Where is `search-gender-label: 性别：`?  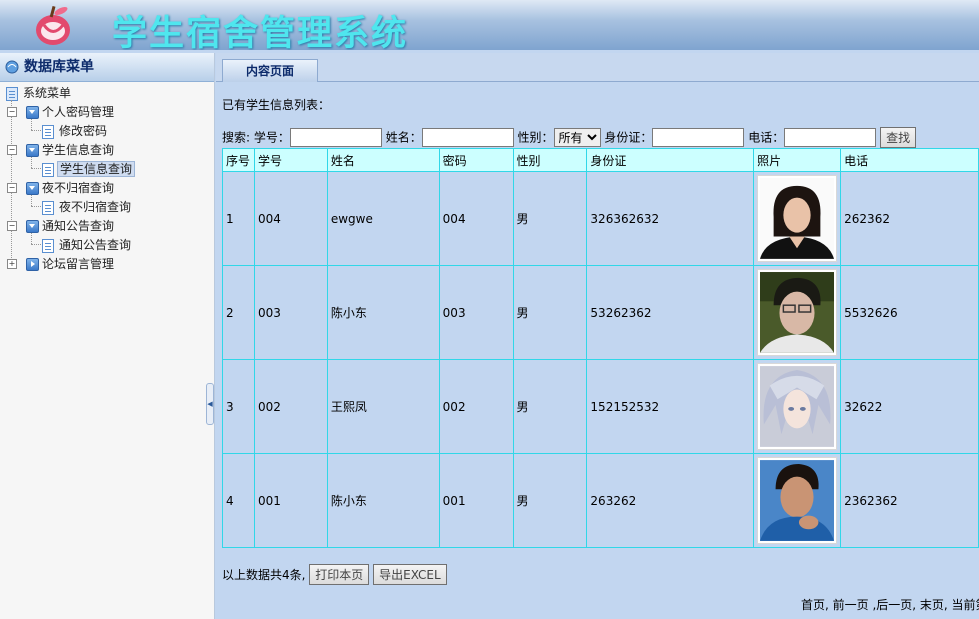
search-gender-label: 性别： is located at coordinates (535, 137).